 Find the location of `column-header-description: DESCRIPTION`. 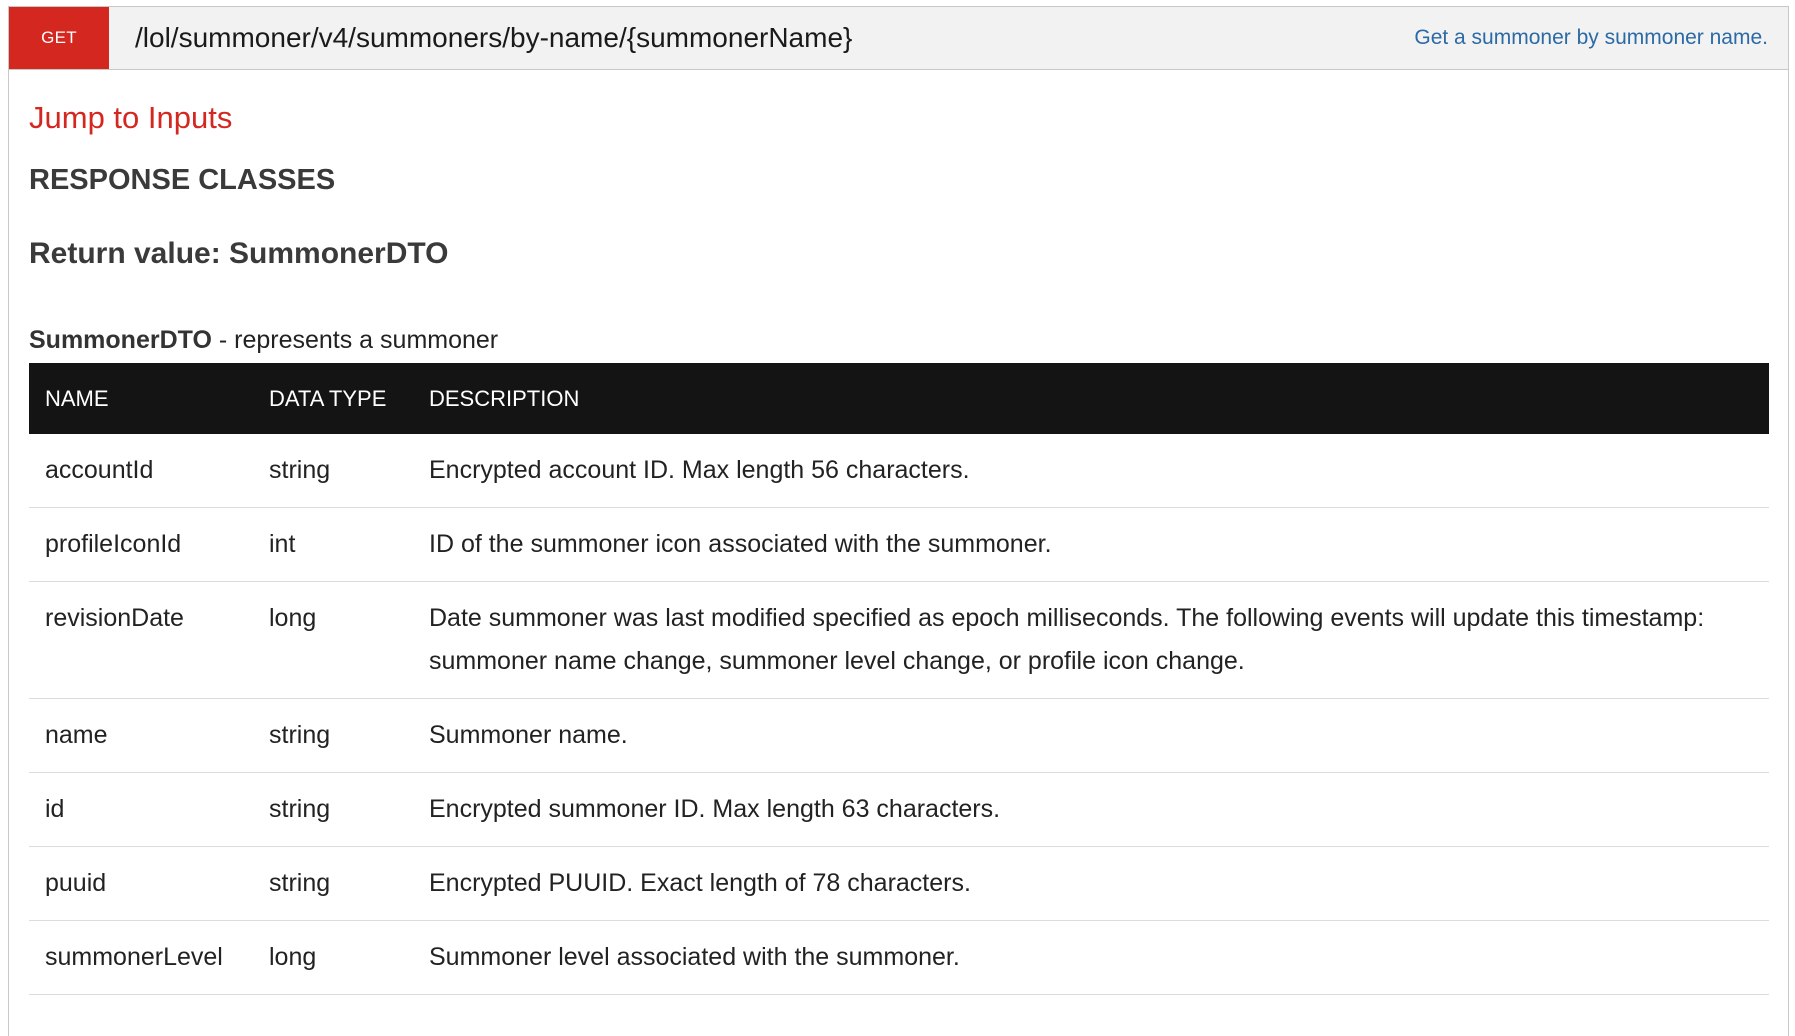

column-header-description: DESCRIPTION is located at coordinates (504, 398).